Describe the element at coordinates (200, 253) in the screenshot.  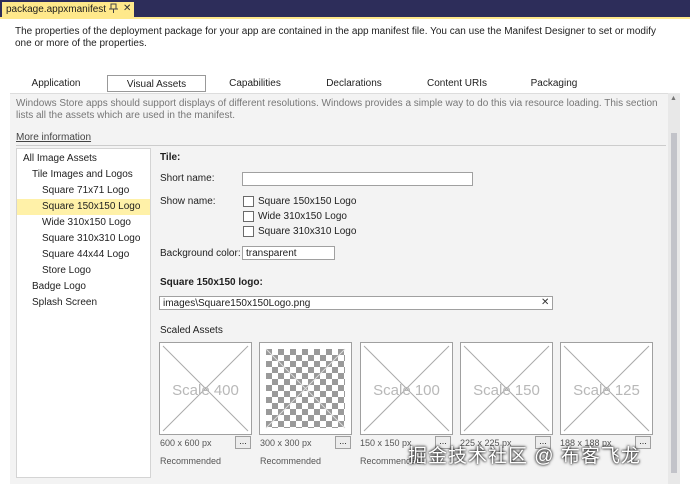
I see `background-color-label: Background color:` at that location.